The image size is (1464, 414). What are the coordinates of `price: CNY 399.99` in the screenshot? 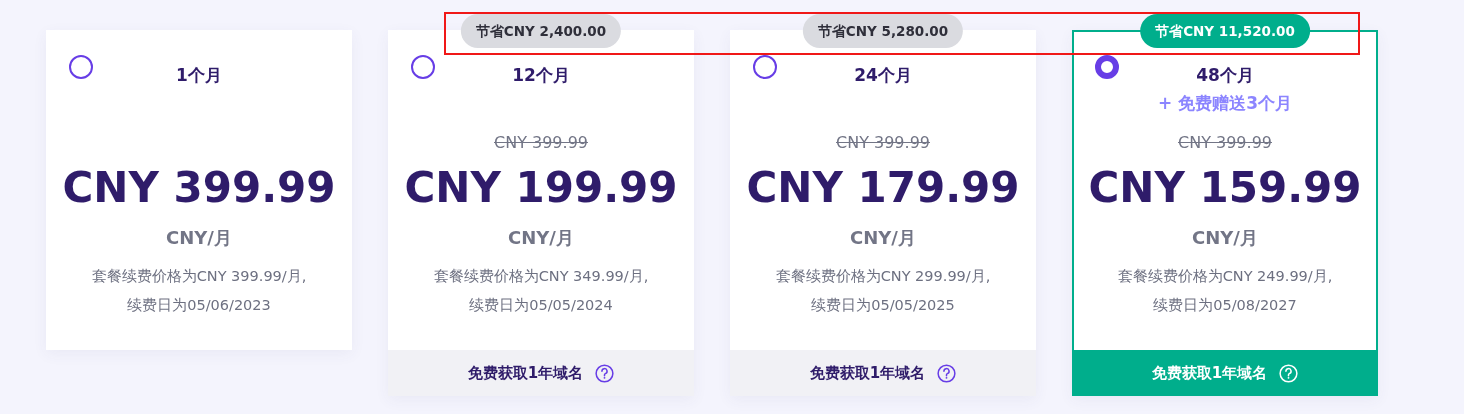 It's located at (199, 187).